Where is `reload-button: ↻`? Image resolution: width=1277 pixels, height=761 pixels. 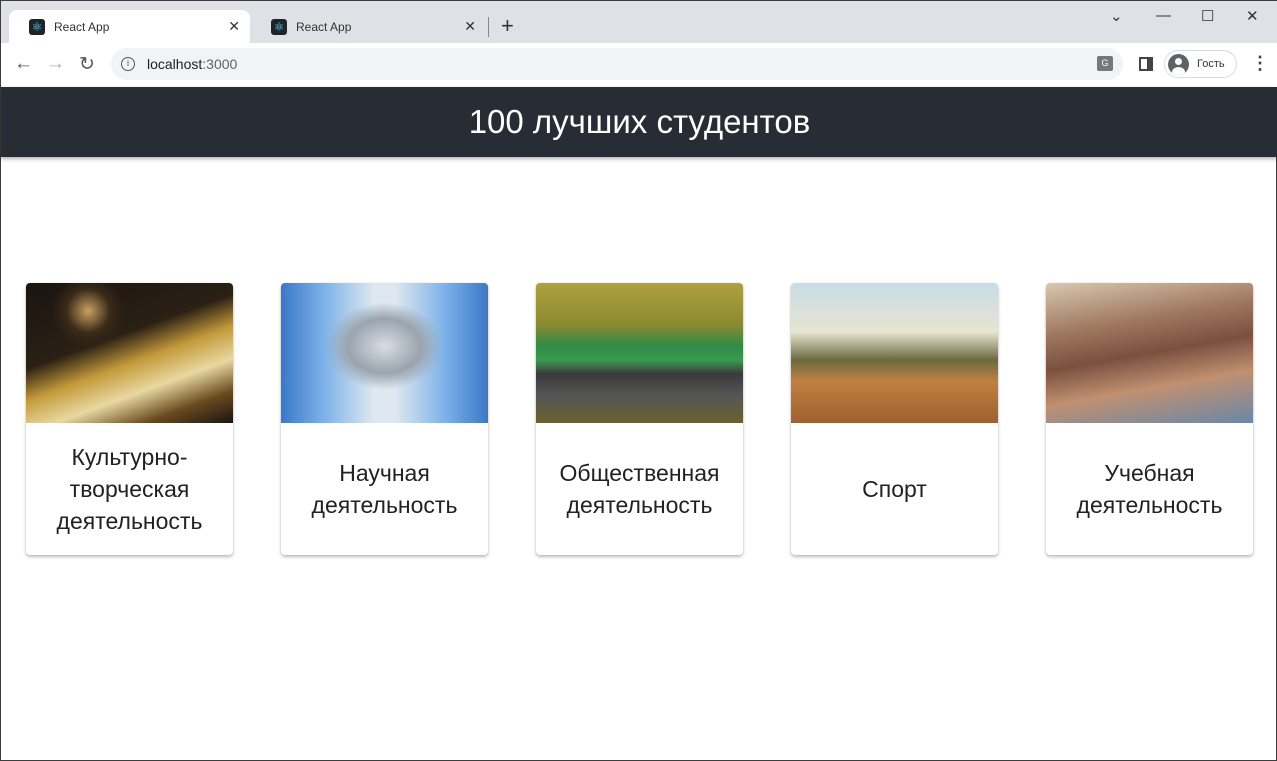 reload-button: ↻ is located at coordinates (87, 64).